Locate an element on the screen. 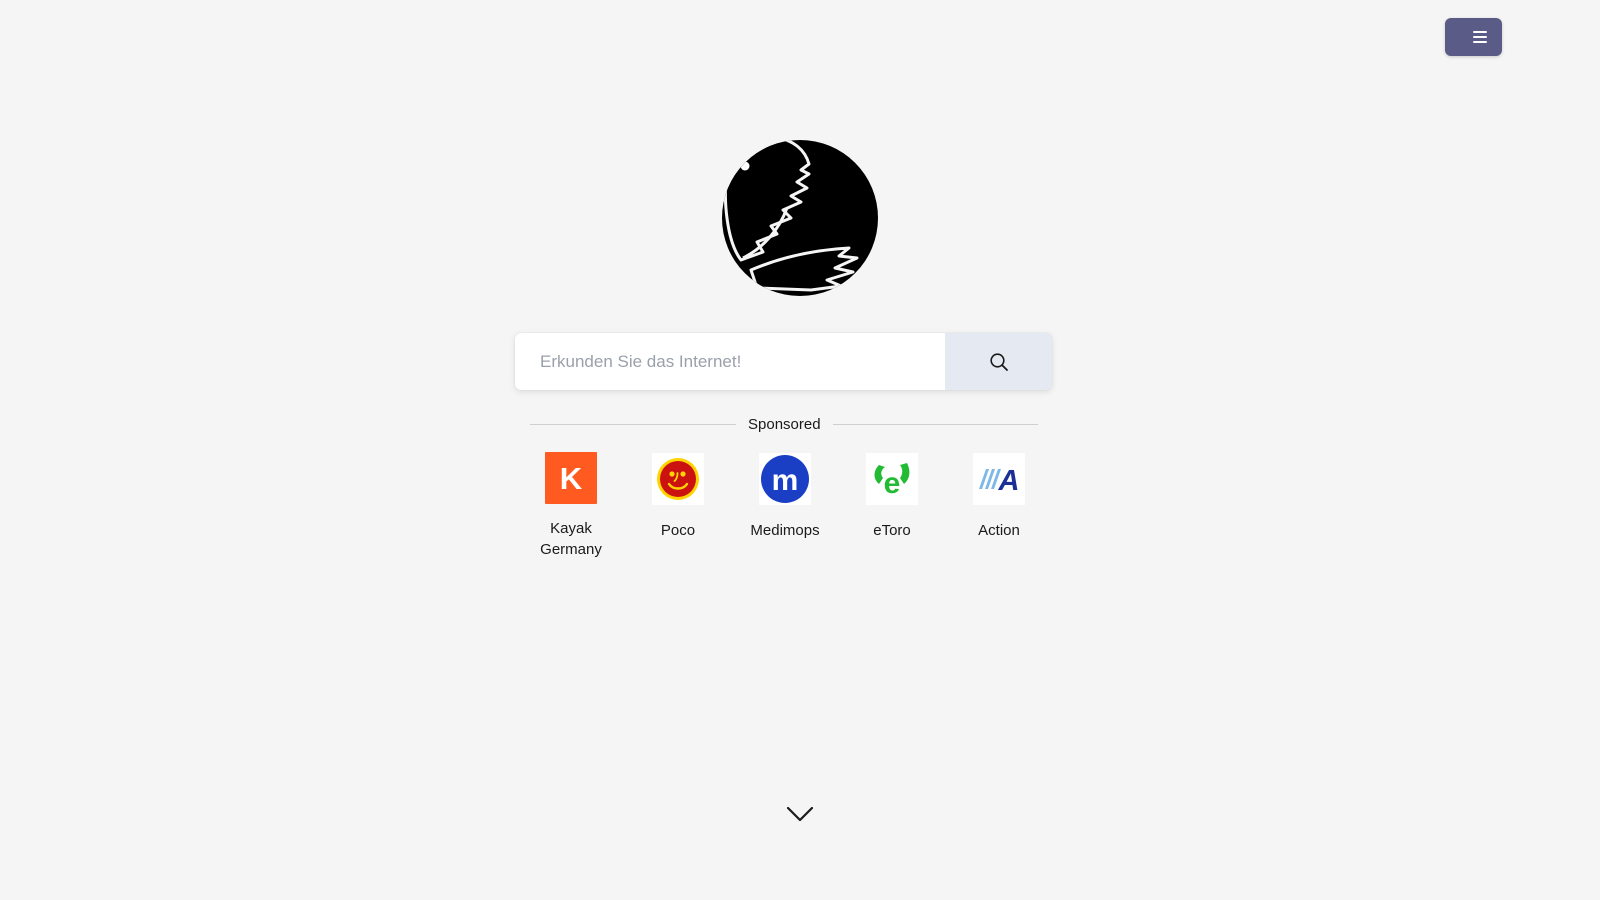 The width and height of the screenshot is (1600, 900). menu-button is located at coordinates (1473, 37).